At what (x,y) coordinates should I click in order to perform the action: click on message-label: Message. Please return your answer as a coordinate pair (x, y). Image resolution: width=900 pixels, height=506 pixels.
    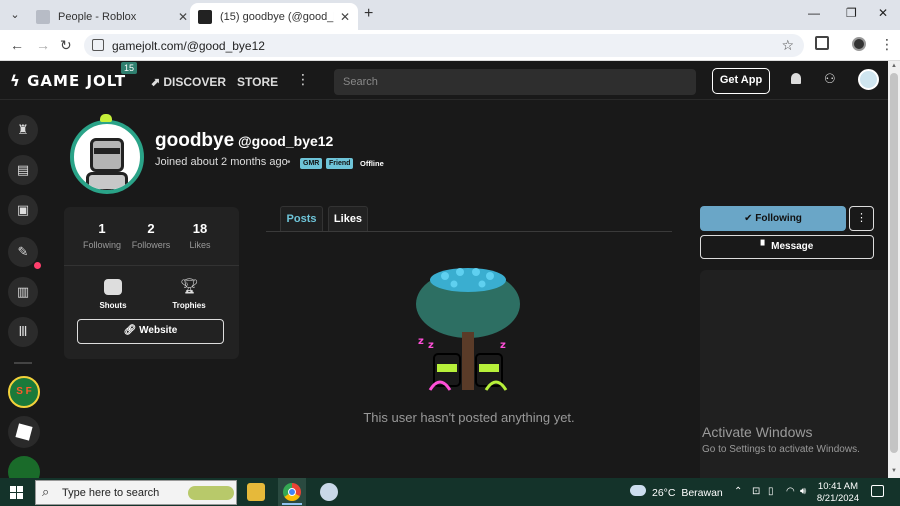
    Looking at the image, I should click on (792, 246).